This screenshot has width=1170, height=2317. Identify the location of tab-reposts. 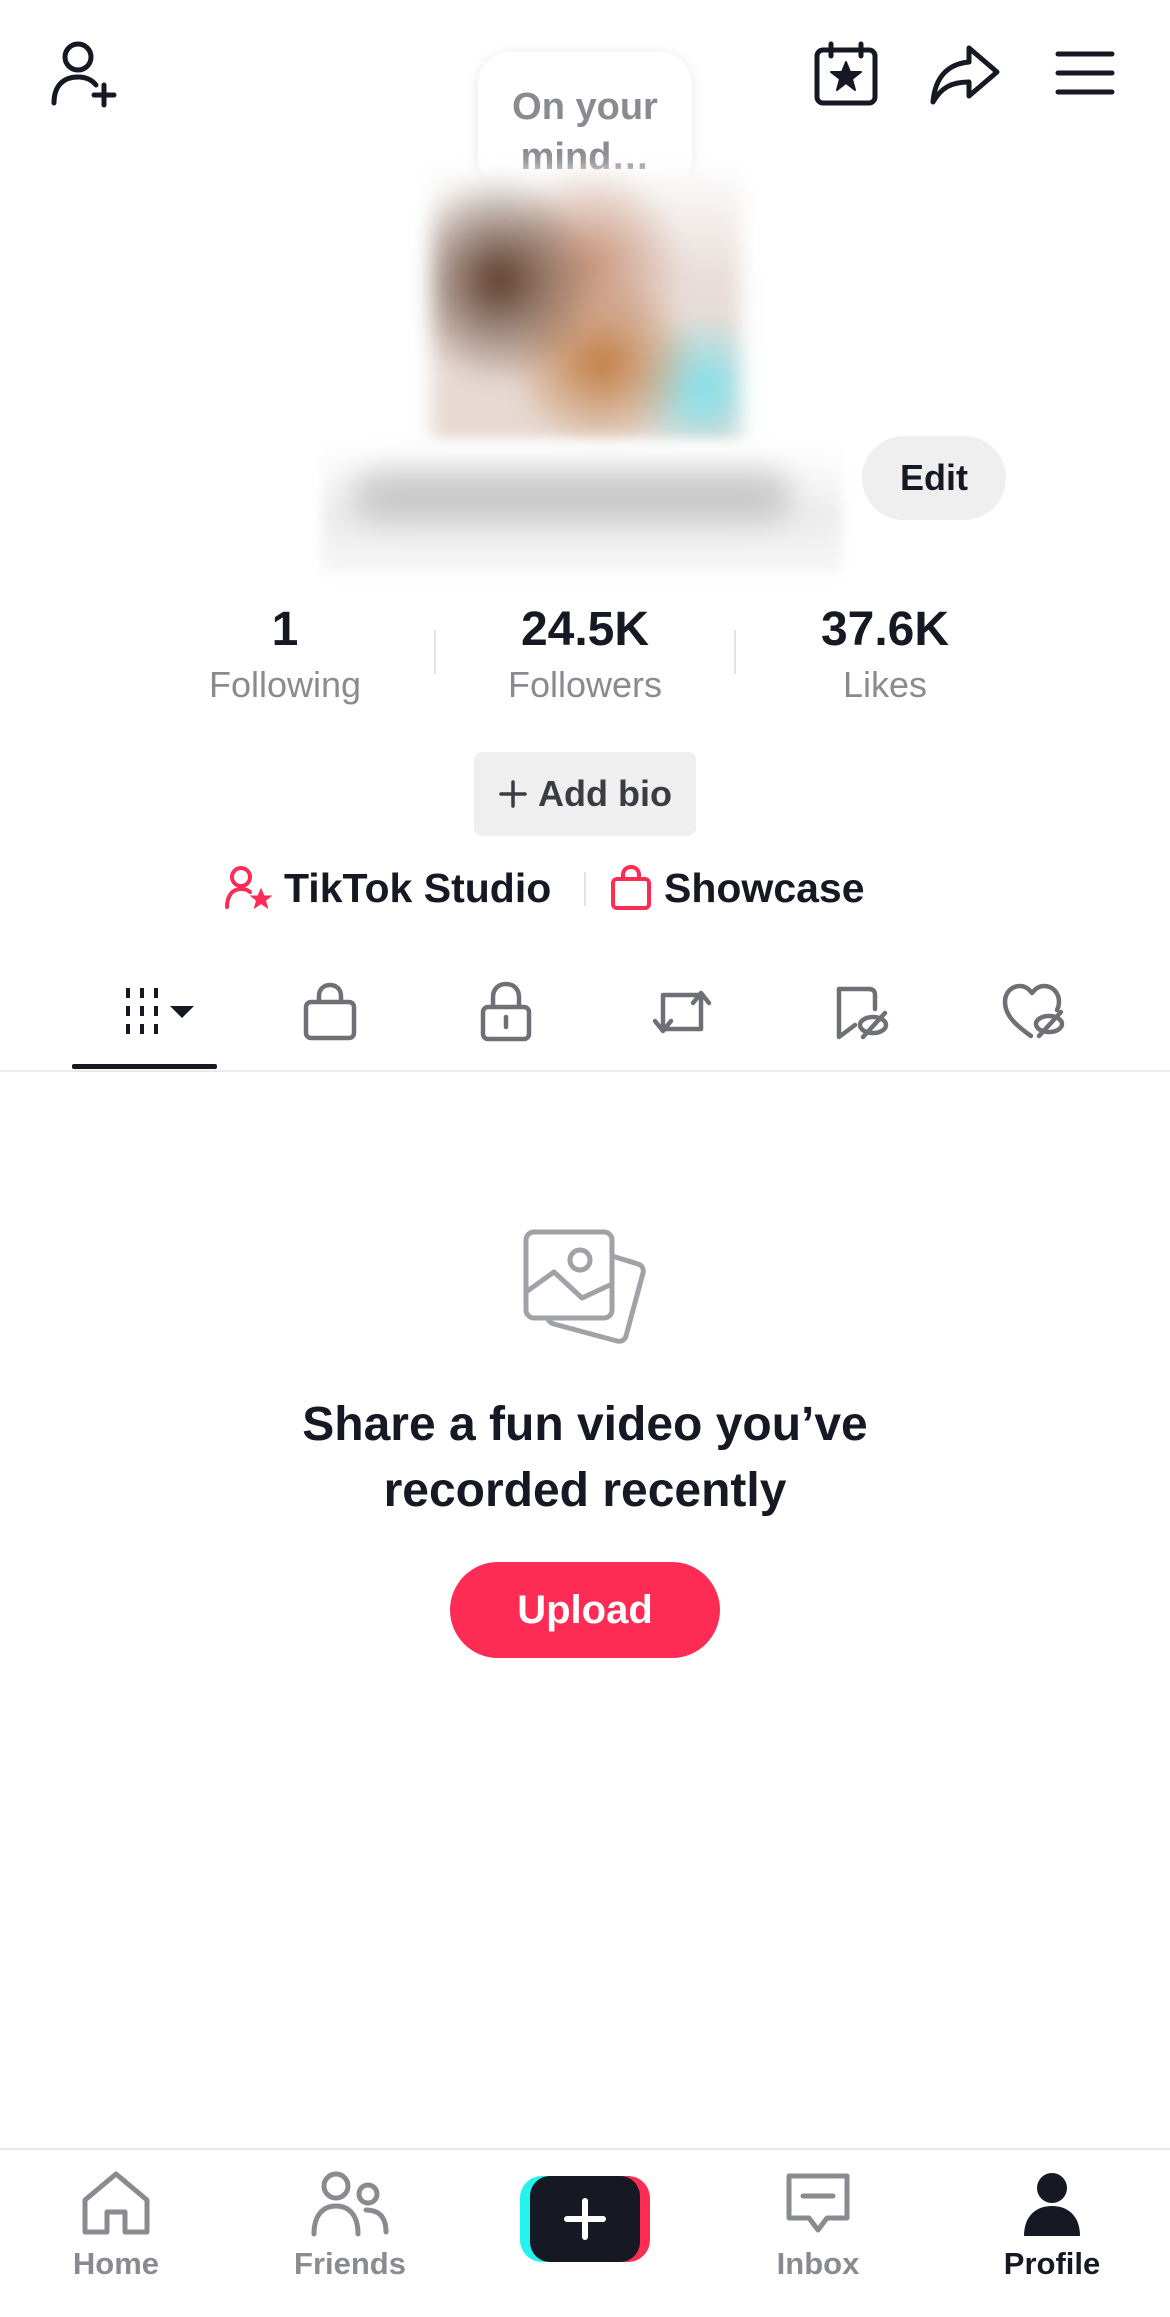
(682, 1012).